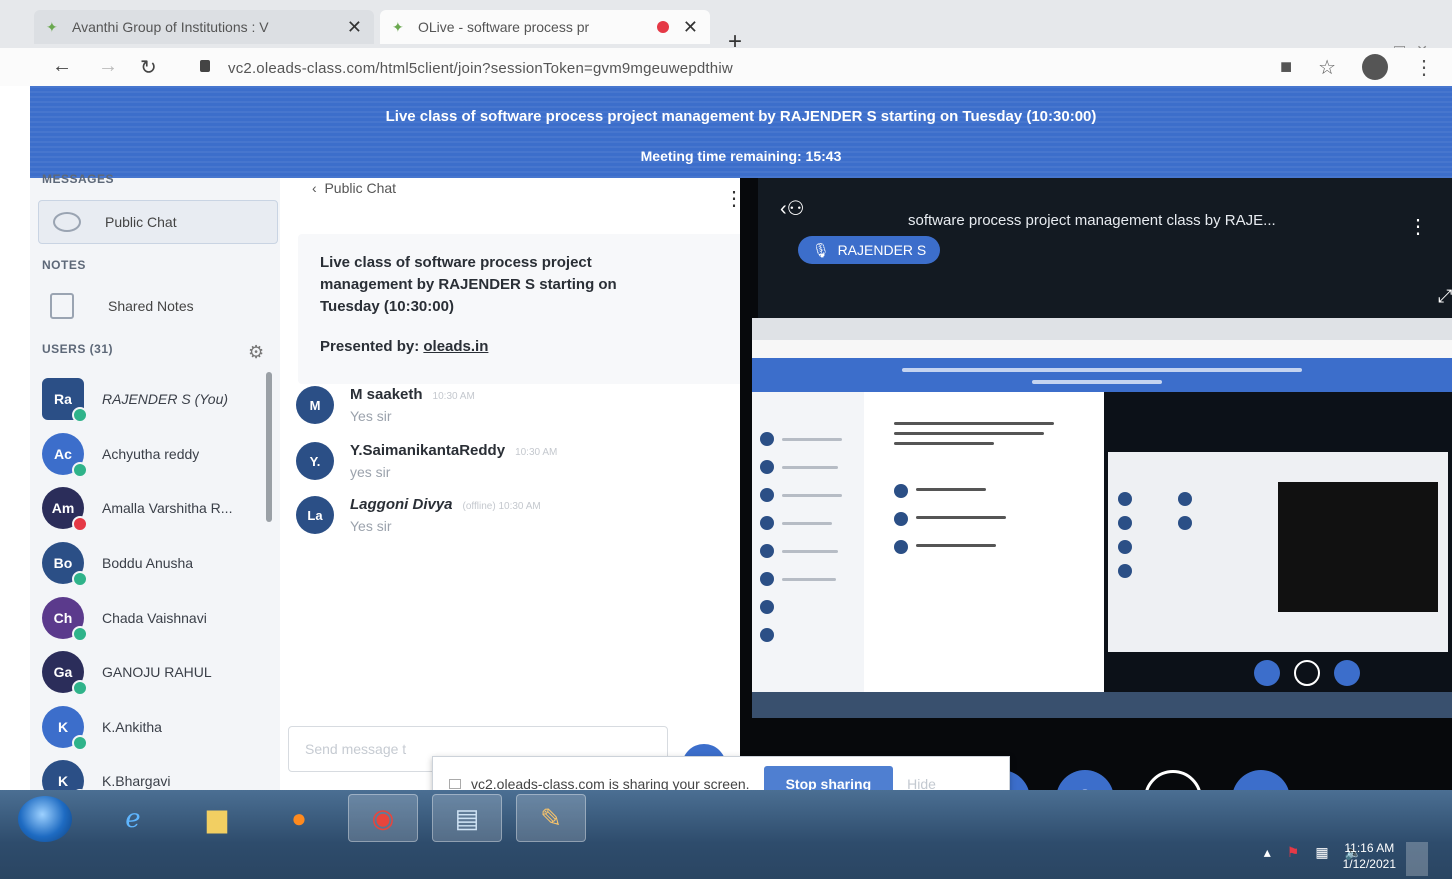 The width and height of the screenshot is (1452, 879). Describe the element at coordinates (1445, 296) in the screenshot. I see `fullscreen-icon: ⤢` at that location.